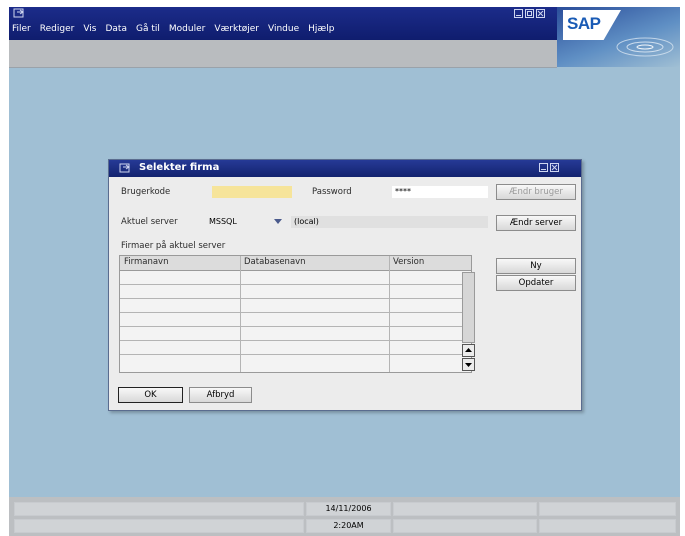 This screenshot has height=536, width=685. Describe the element at coordinates (275, 262) in the screenshot. I see `column-header-databasenavn: Databasenavn` at that location.